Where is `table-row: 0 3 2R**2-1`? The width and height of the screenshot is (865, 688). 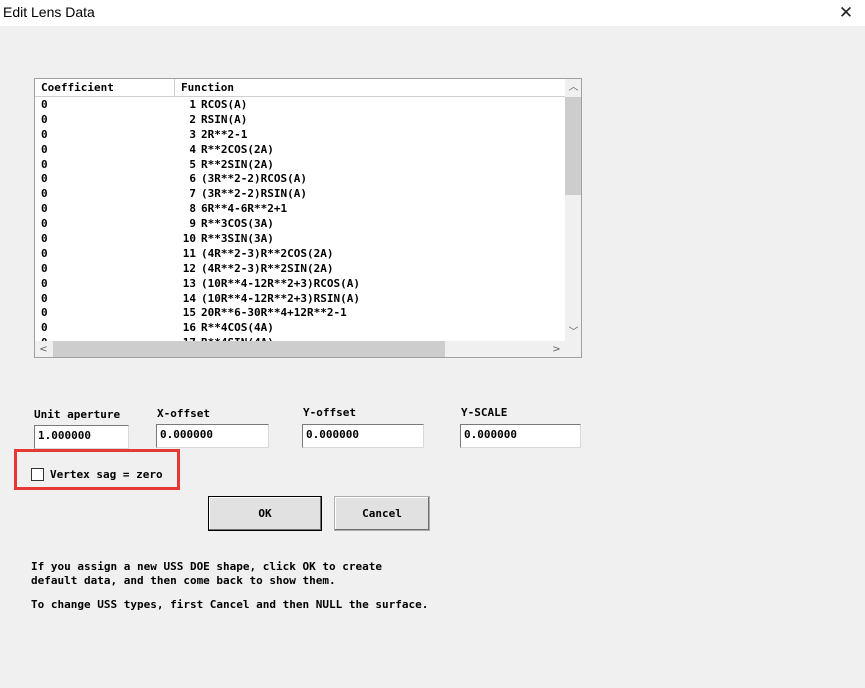
table-row: 0 3 2R**2-1 is located at coordinates (300, 134).